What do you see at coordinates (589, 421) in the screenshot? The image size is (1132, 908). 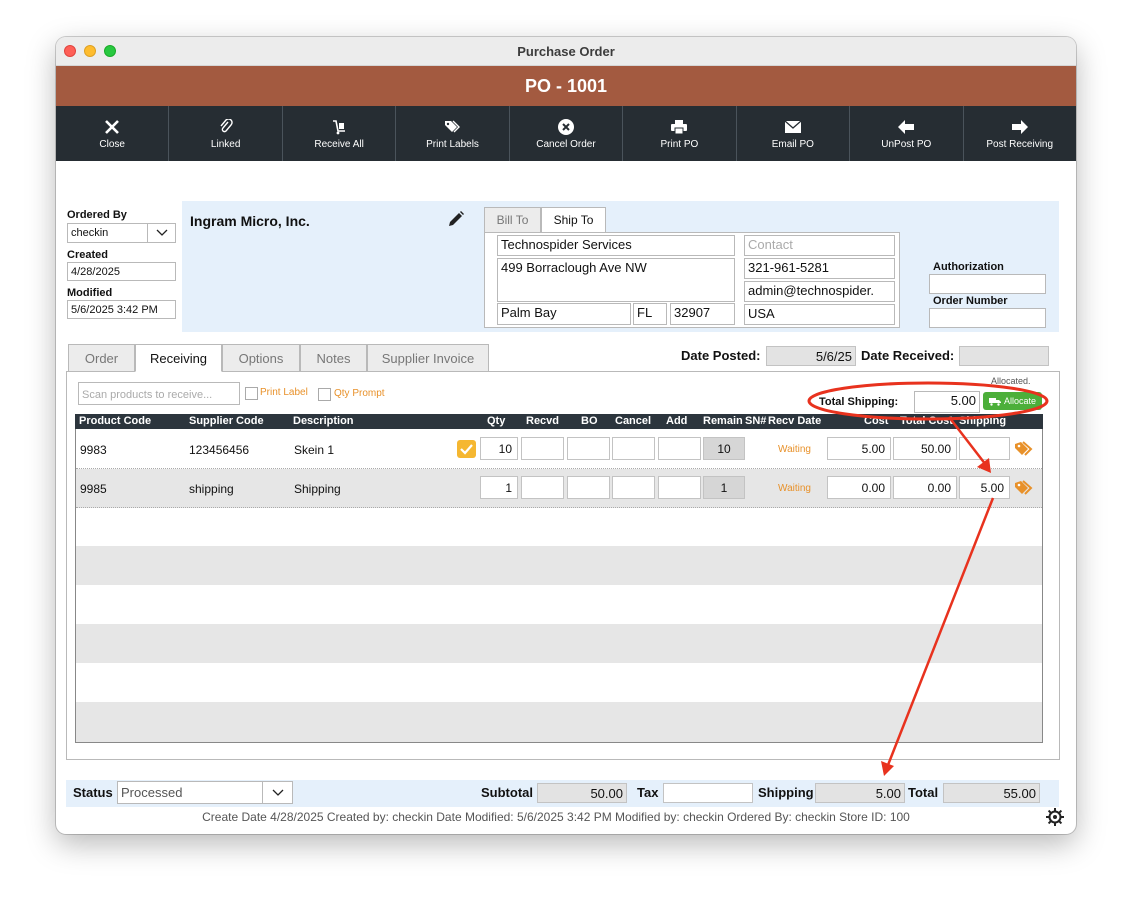 I see `col-bo: BO` at bounding box center [589, 421].